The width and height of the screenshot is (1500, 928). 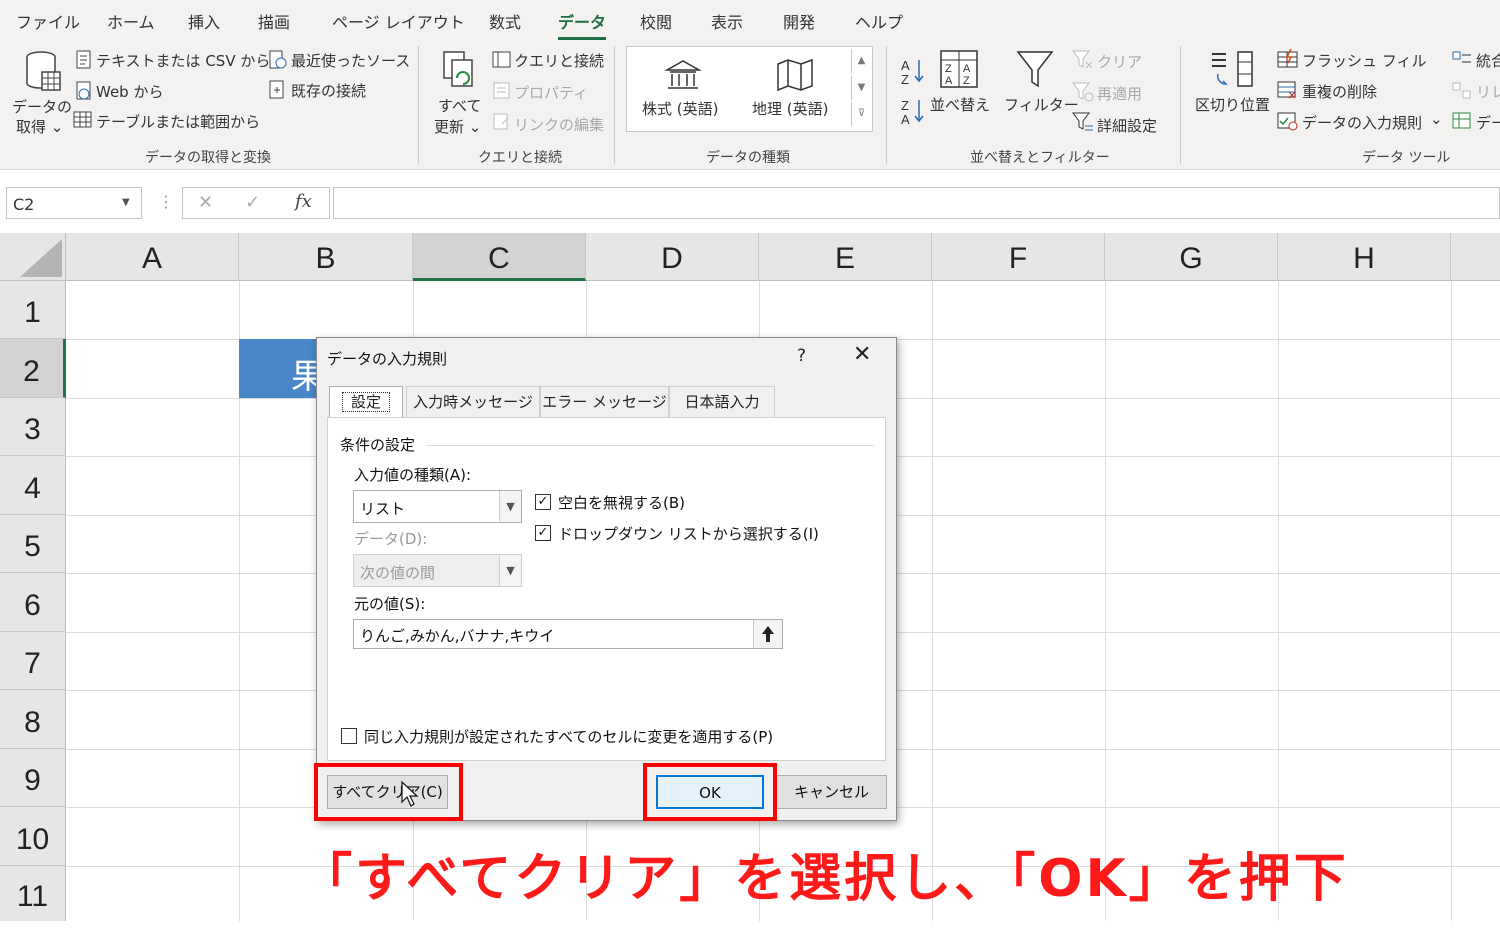 I want to click on tab-error-alert: エラー メッセージ, so click(x=604, y=402).